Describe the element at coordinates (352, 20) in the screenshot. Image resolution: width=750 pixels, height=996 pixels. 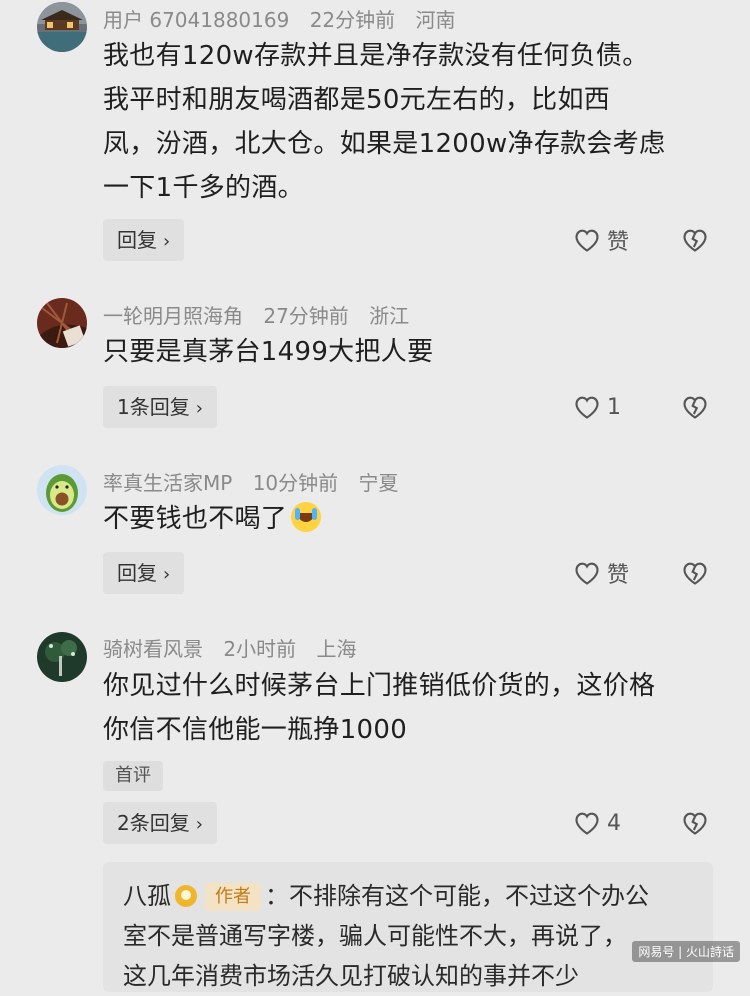
I see `timestamp: 22分钟前` at that location.